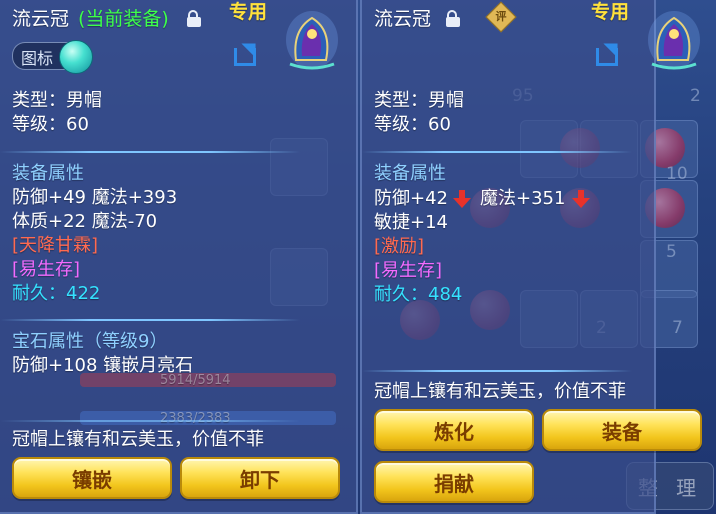 The width and height of the screenshot is (716, 514). Describe the element at coordinates (677, 174) in the screenshot. I see `slot-count: 10` at that location.